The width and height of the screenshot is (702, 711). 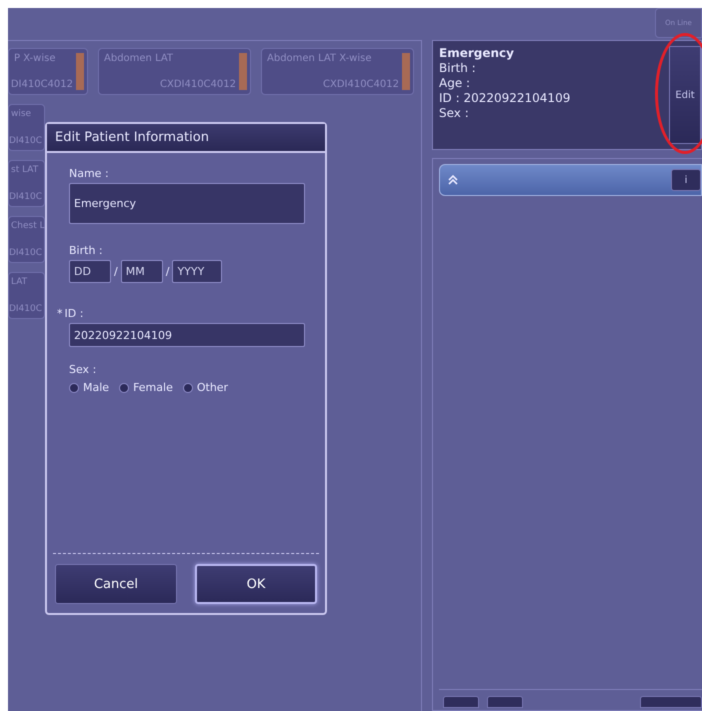 What do you see at coordinates (48, 71) in the screenshot?
I see `exam-tile: P X-wise DI410C4012` at bounding box center [48, 71].